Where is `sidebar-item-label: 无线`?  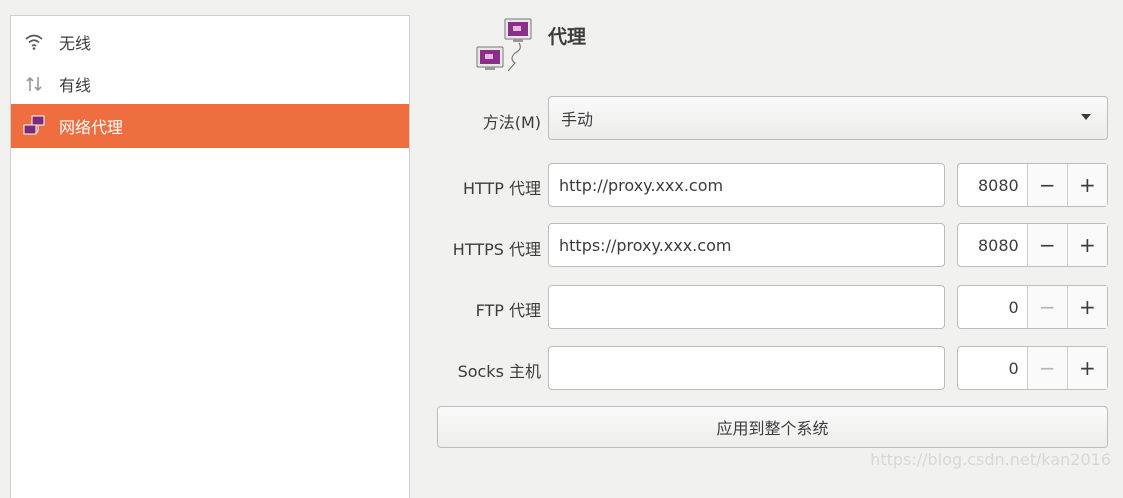 sidebar-item-label: 无线 is located at coordinates (75, 43).